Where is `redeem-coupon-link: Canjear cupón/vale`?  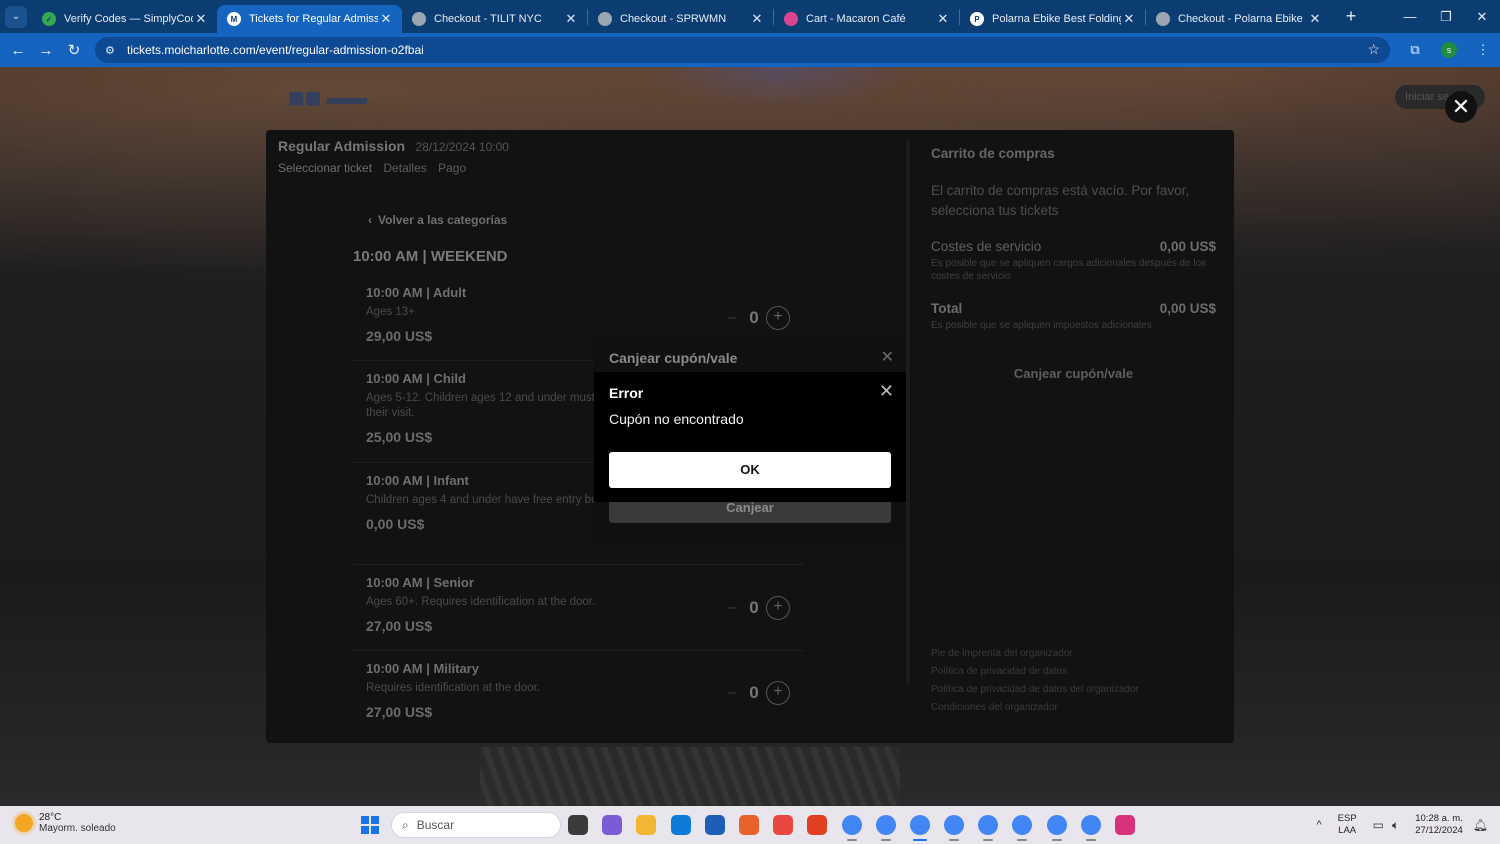
redeem-coupon-link: Canjear cupón/vale is located at coordinates (1073, 373).